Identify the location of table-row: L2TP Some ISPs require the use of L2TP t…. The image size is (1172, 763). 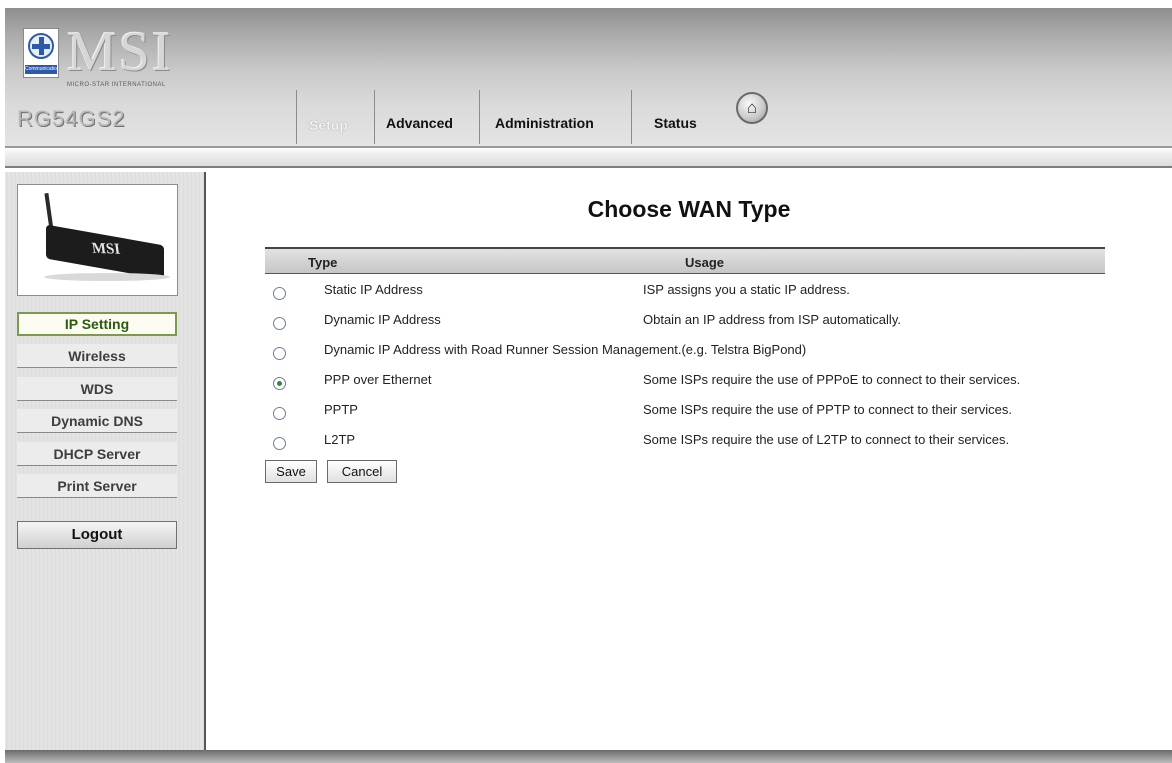
(685, 444).